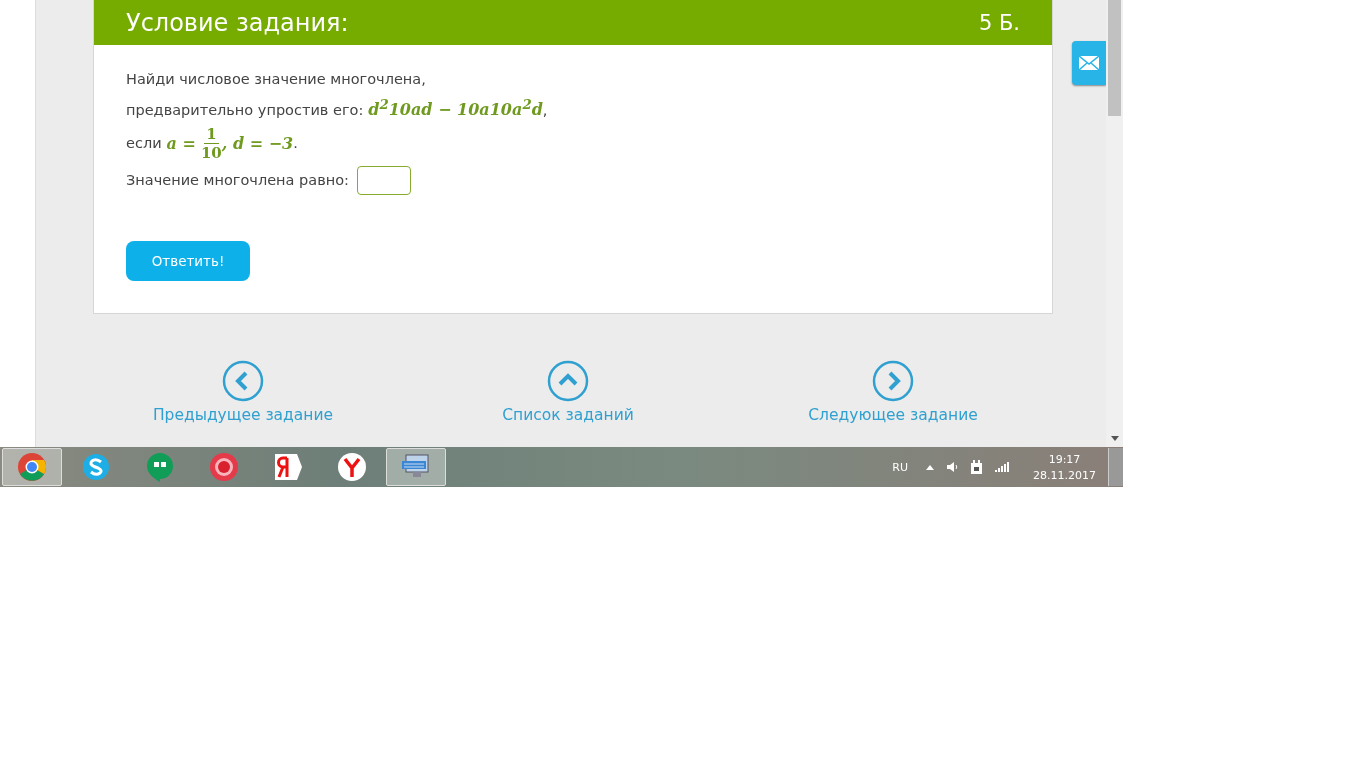  What do you see at coordinates (383, 181) in the screenshot?
I see `answer-field` at bounding box center [383, 181].